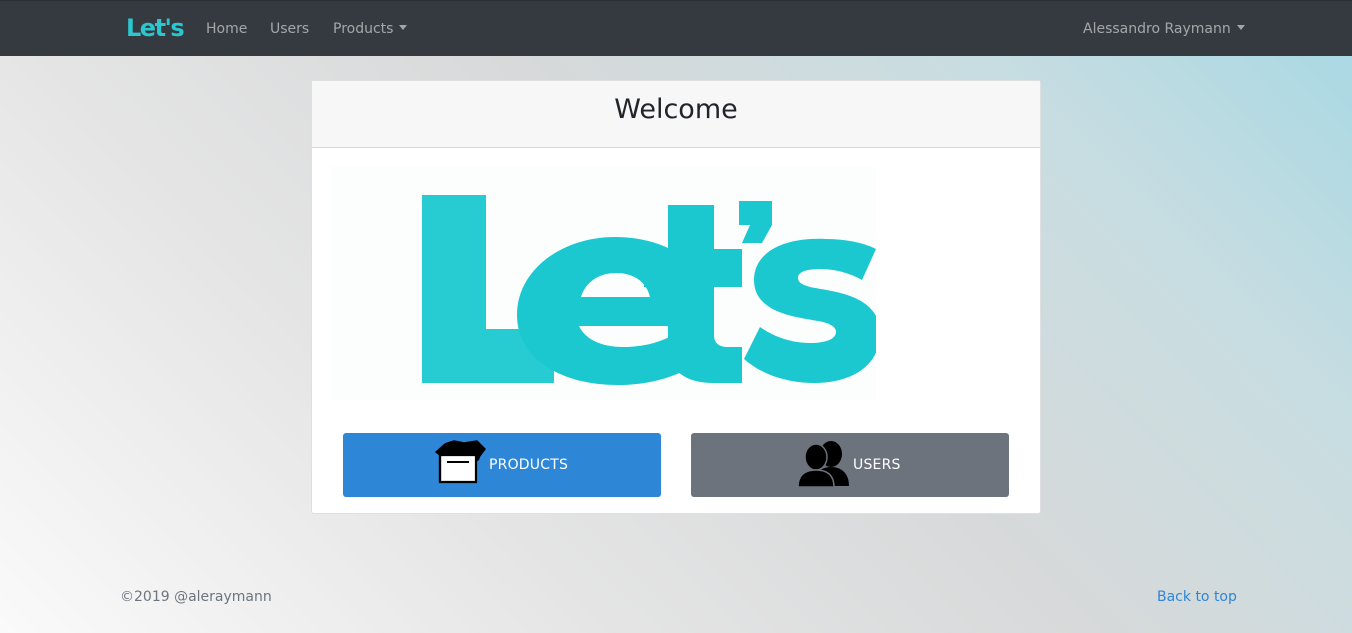  I want to click on users-button-label: USERS, so click(877, 465).